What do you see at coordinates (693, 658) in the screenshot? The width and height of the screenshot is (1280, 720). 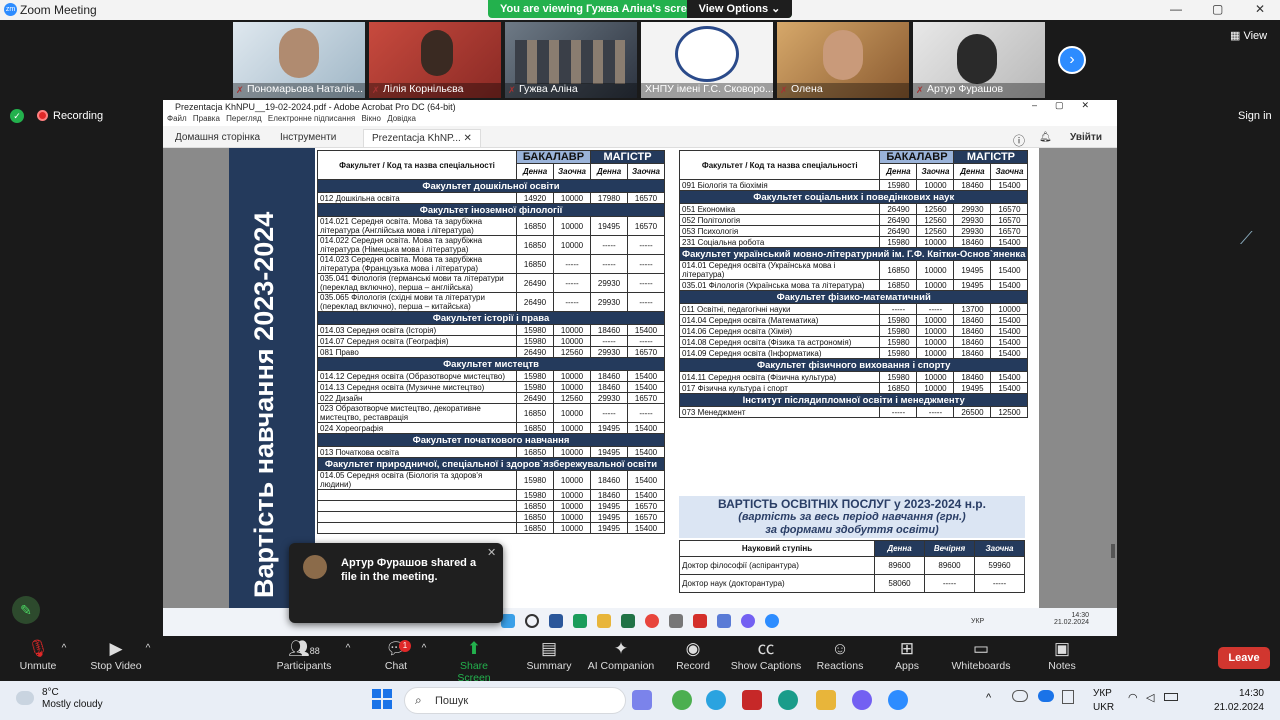 I see `record-button: ◉ Record` at bounding box center [693, 658].